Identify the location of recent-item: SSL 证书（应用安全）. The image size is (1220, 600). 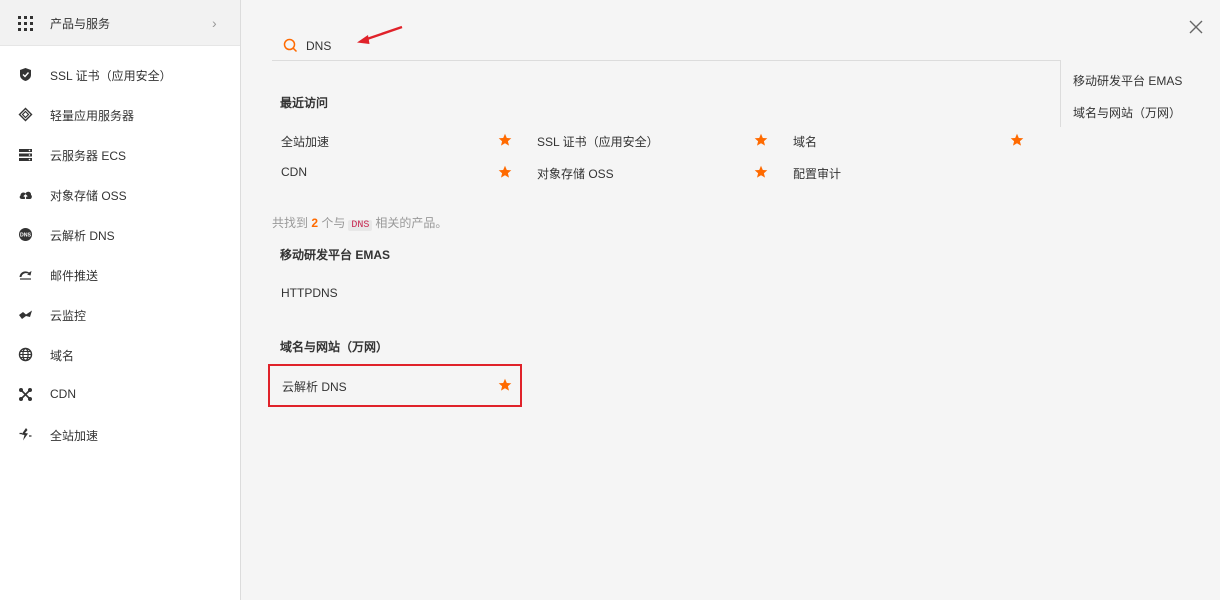
(657, 140).